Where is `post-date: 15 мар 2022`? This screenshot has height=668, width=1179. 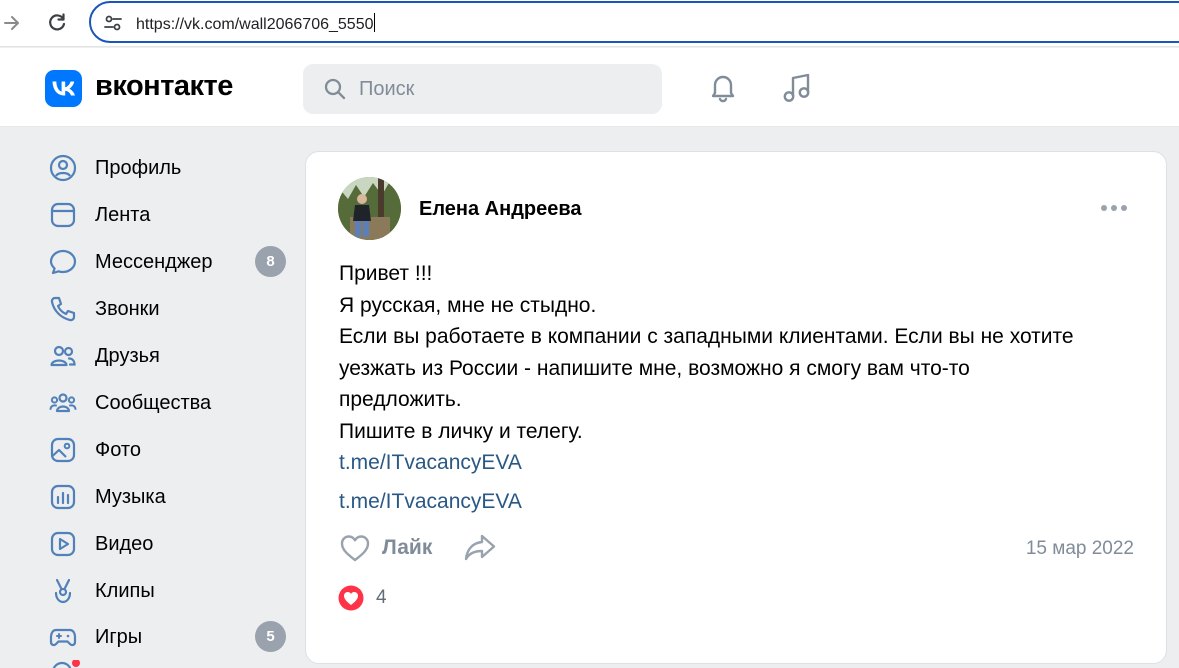
post-date: 15 мар 2022 is located at coordinates (1080, 549).